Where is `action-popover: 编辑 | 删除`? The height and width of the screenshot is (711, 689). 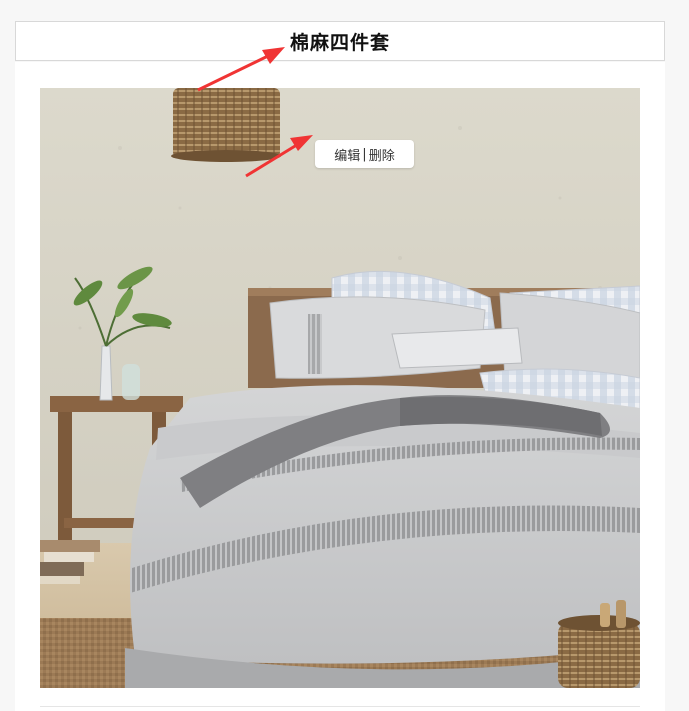
action-popover: 编辑 | 删除 is located at coordinates (364, 154).